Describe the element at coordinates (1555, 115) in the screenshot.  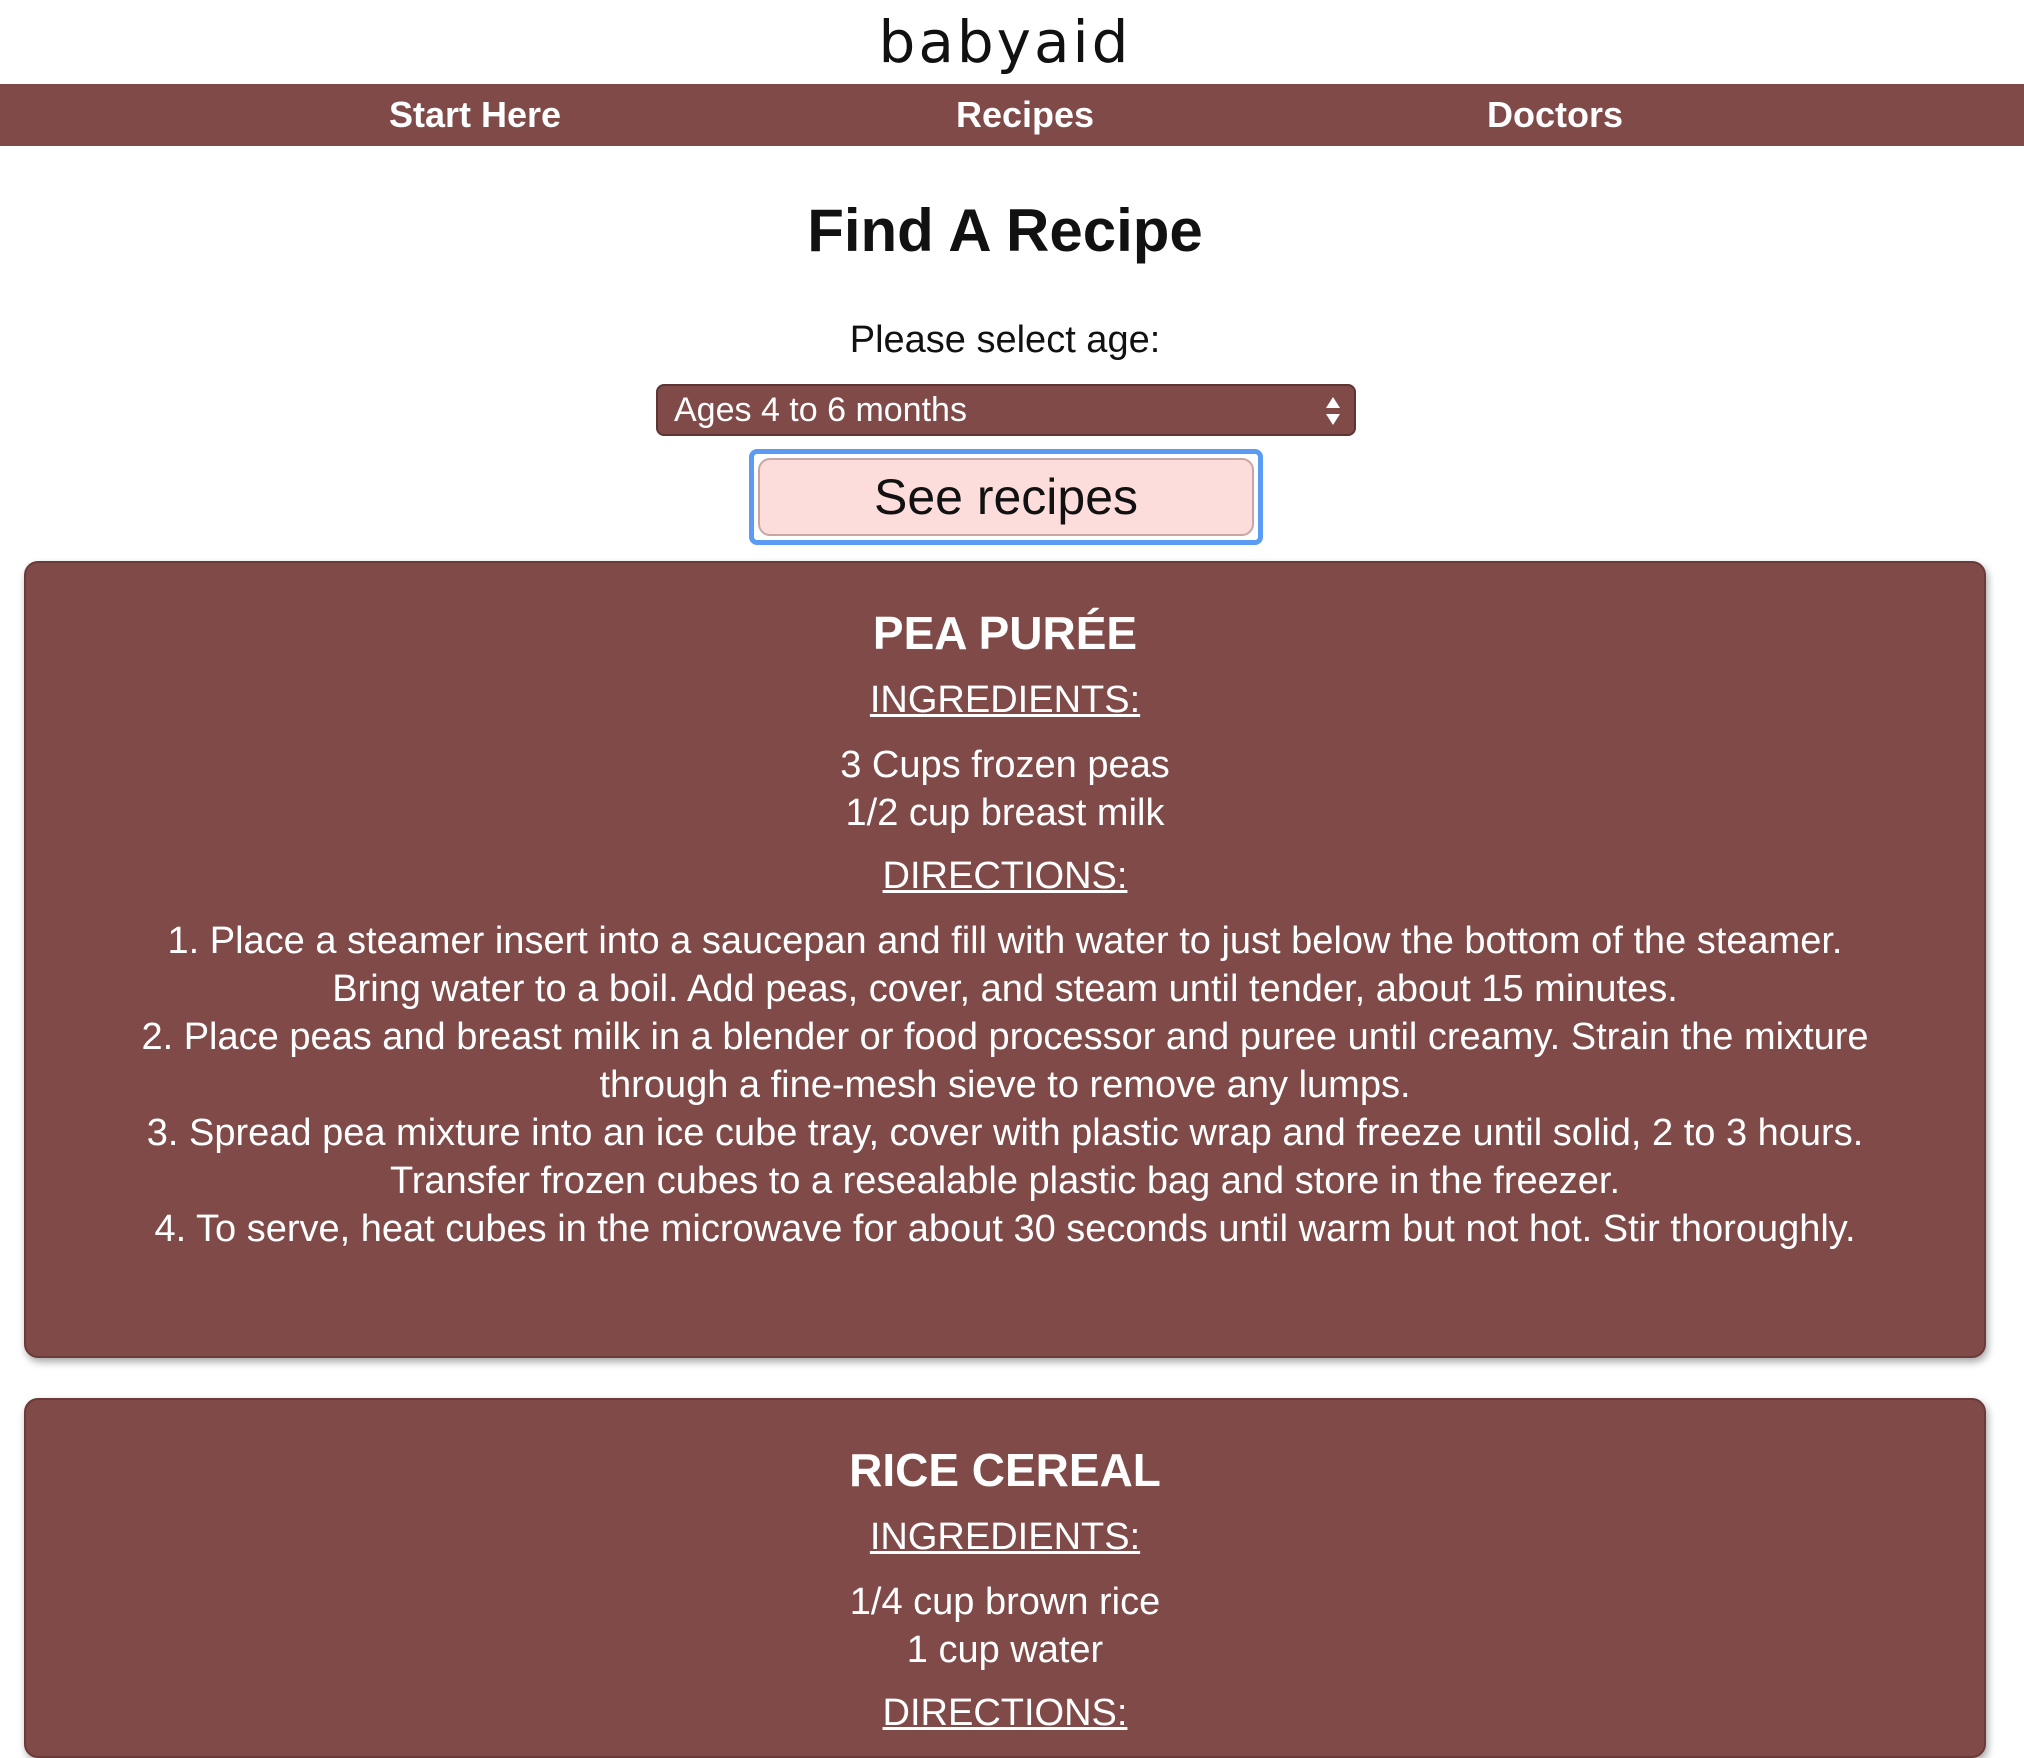
I see `nav-item-doctors: Doctors` at that location.